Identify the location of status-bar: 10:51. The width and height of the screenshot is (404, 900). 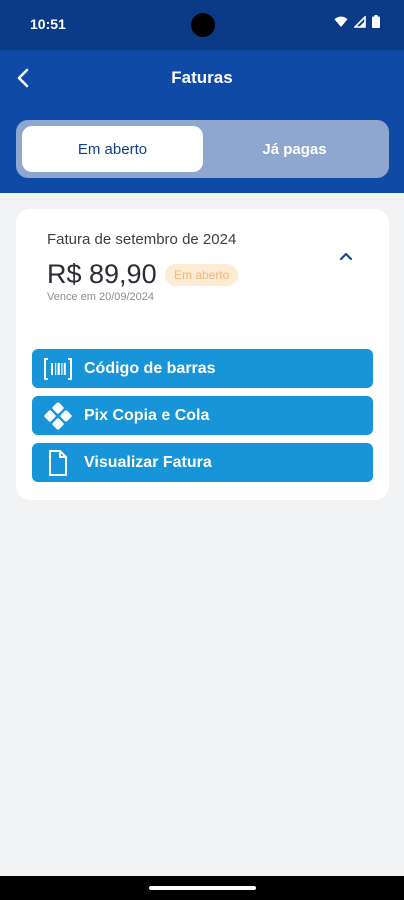
(202, 25).